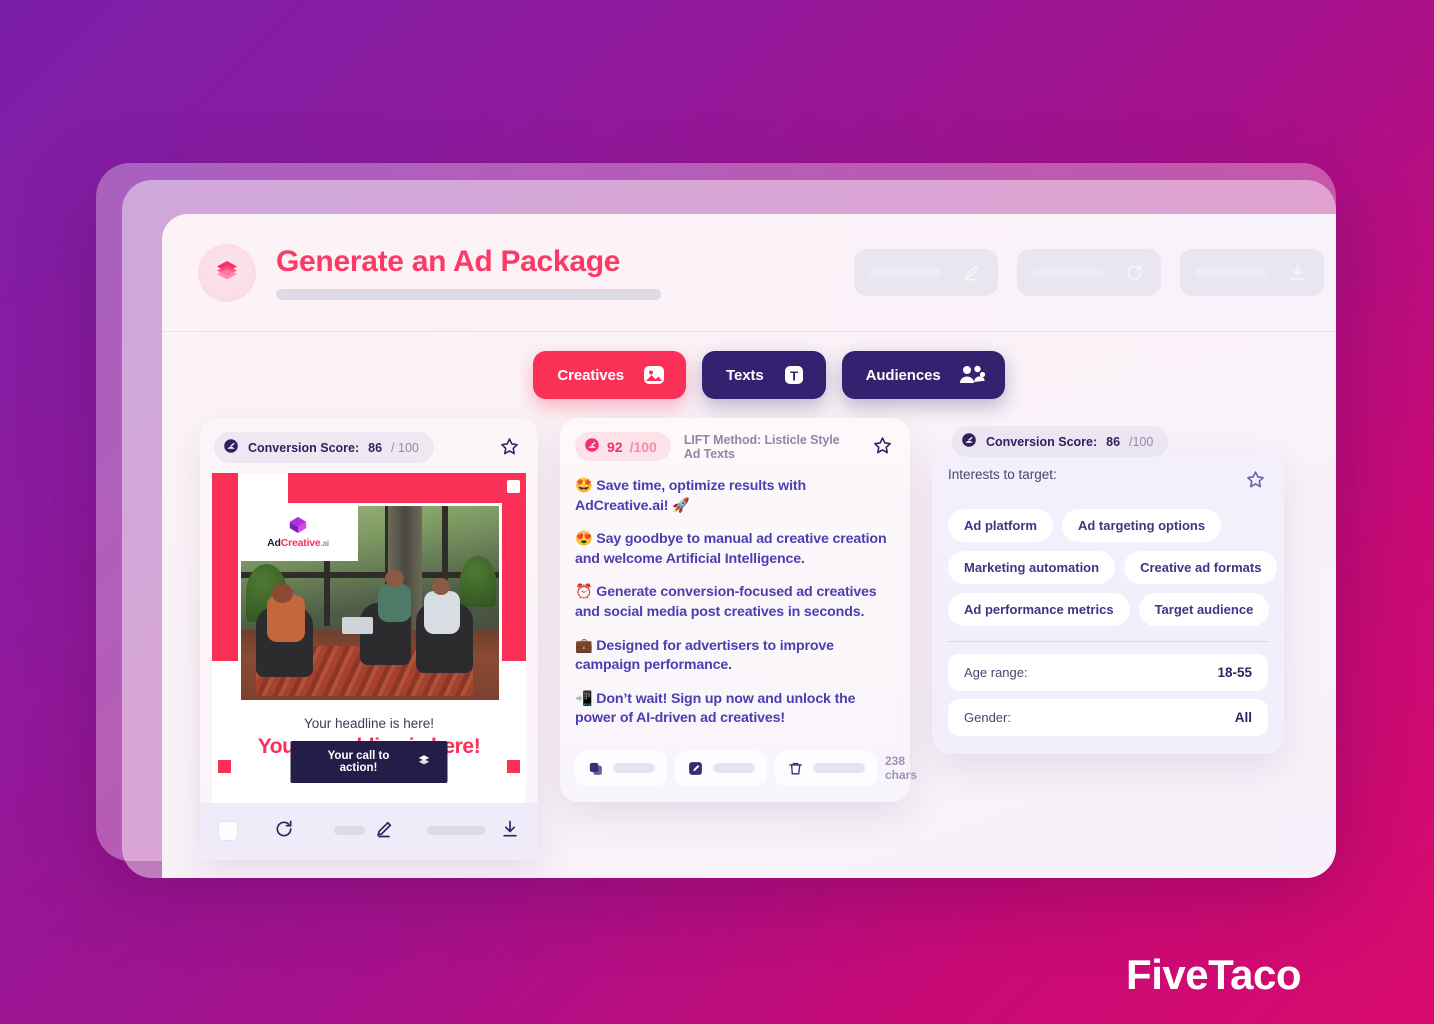  What do you see at coordinates (448, 261) in the screenshot?
I see `page-title: Generate an Ad Package` at bounding box center [448, 261].